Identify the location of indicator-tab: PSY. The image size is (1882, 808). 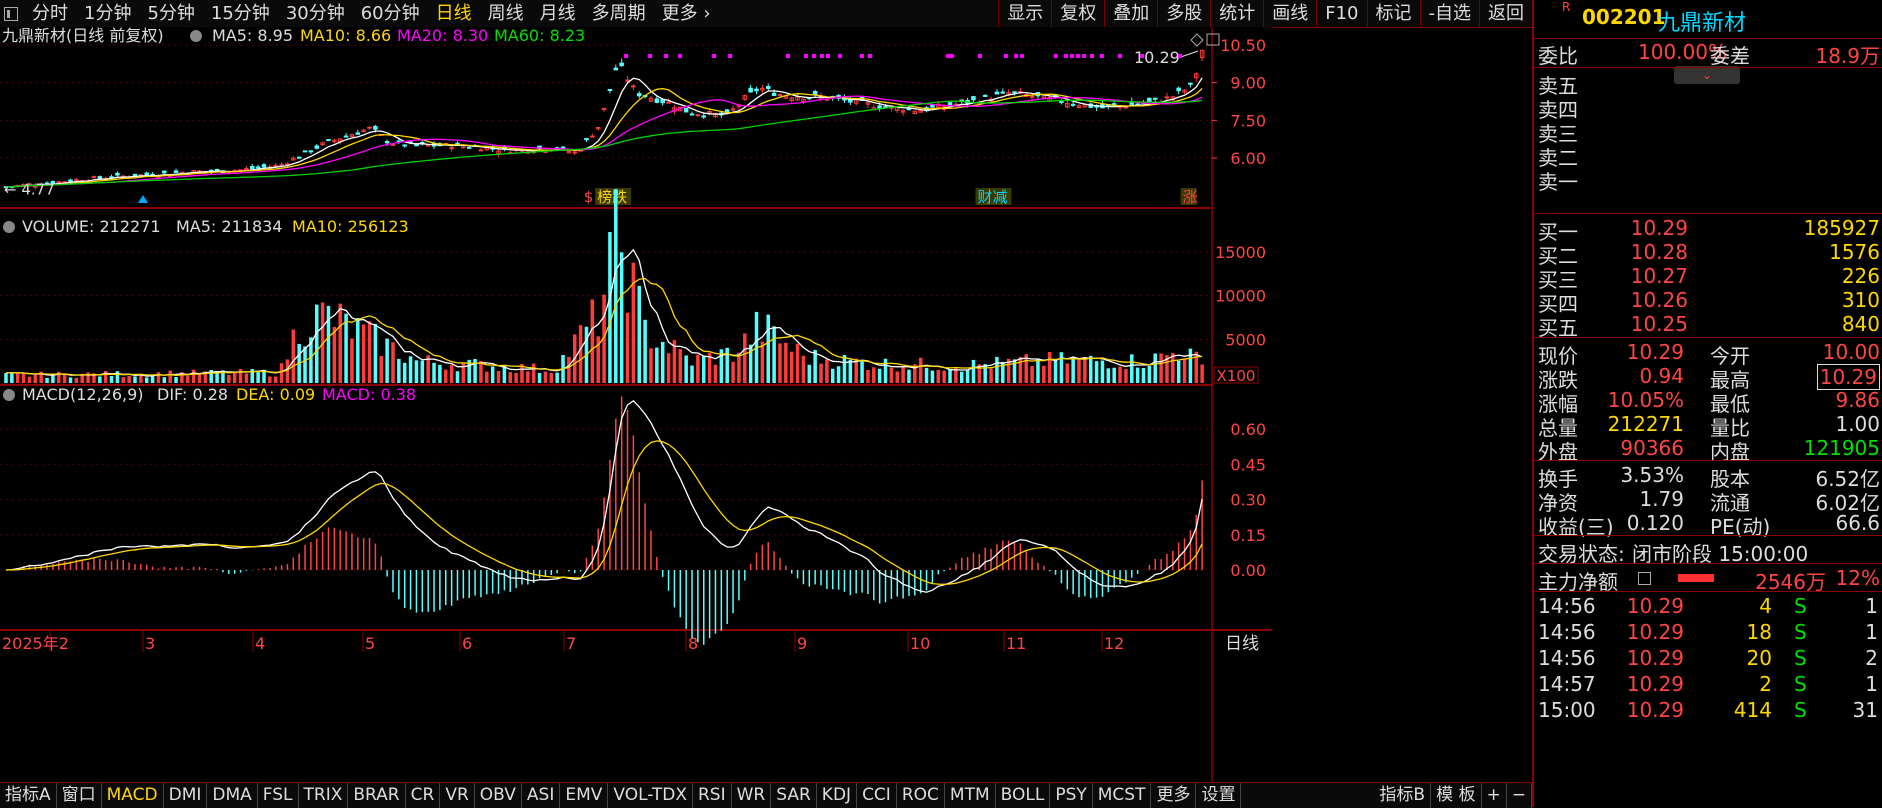
(1071, 795).